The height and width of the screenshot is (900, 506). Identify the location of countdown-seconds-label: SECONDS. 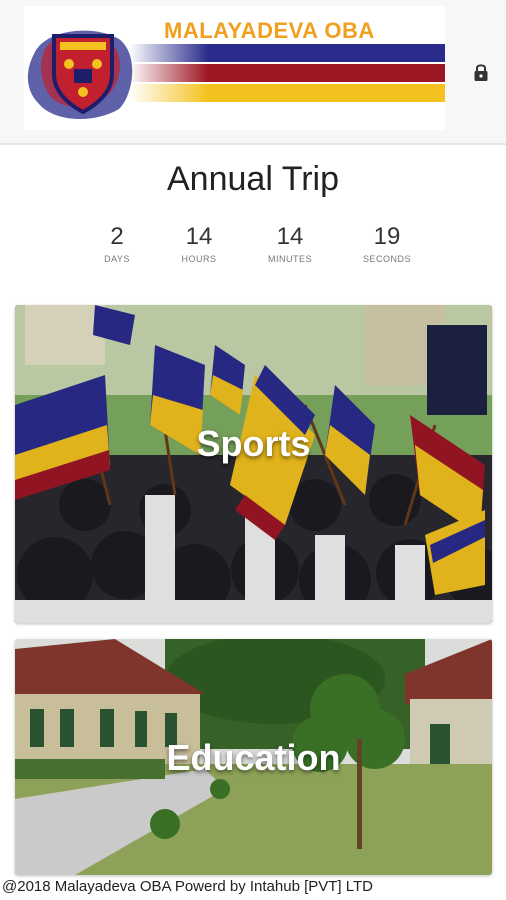
(386, 259).